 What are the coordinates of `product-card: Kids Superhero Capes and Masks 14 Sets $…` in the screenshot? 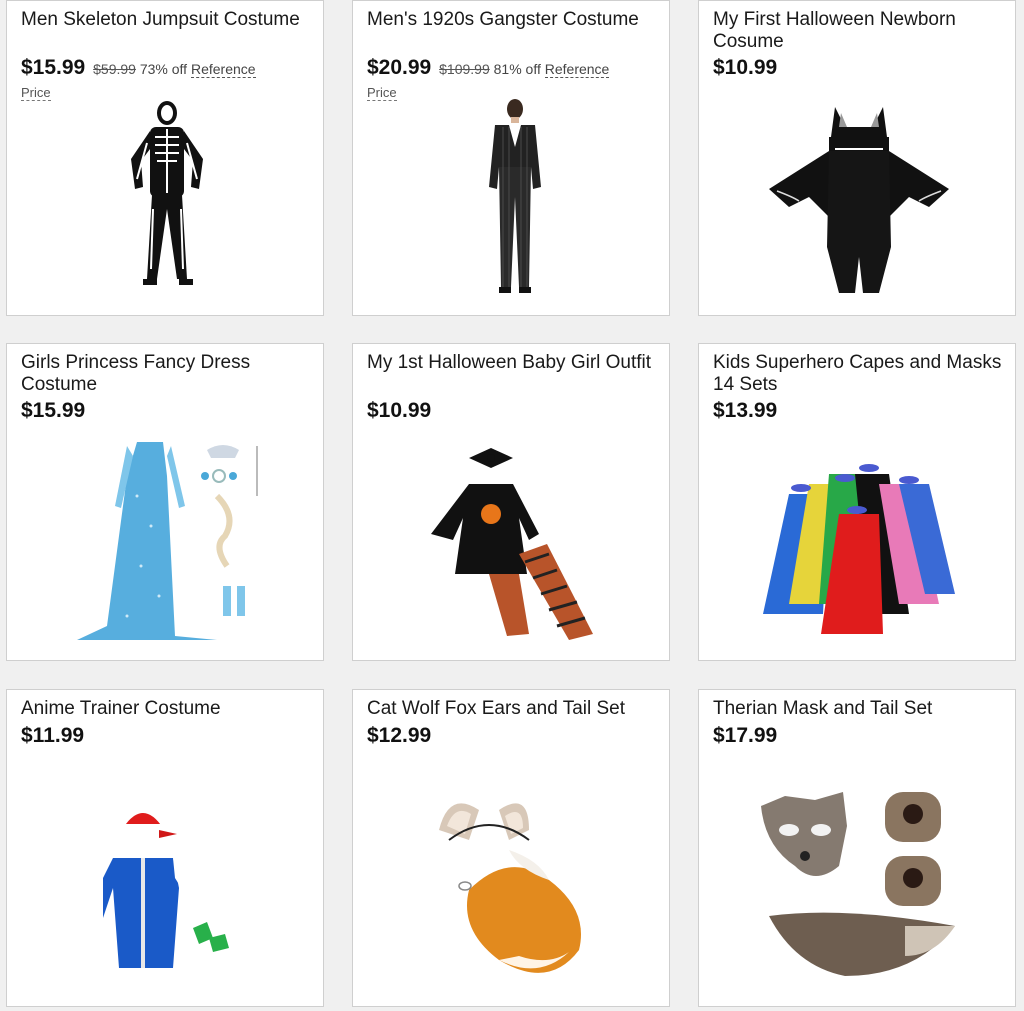 It's located at (857, 502).